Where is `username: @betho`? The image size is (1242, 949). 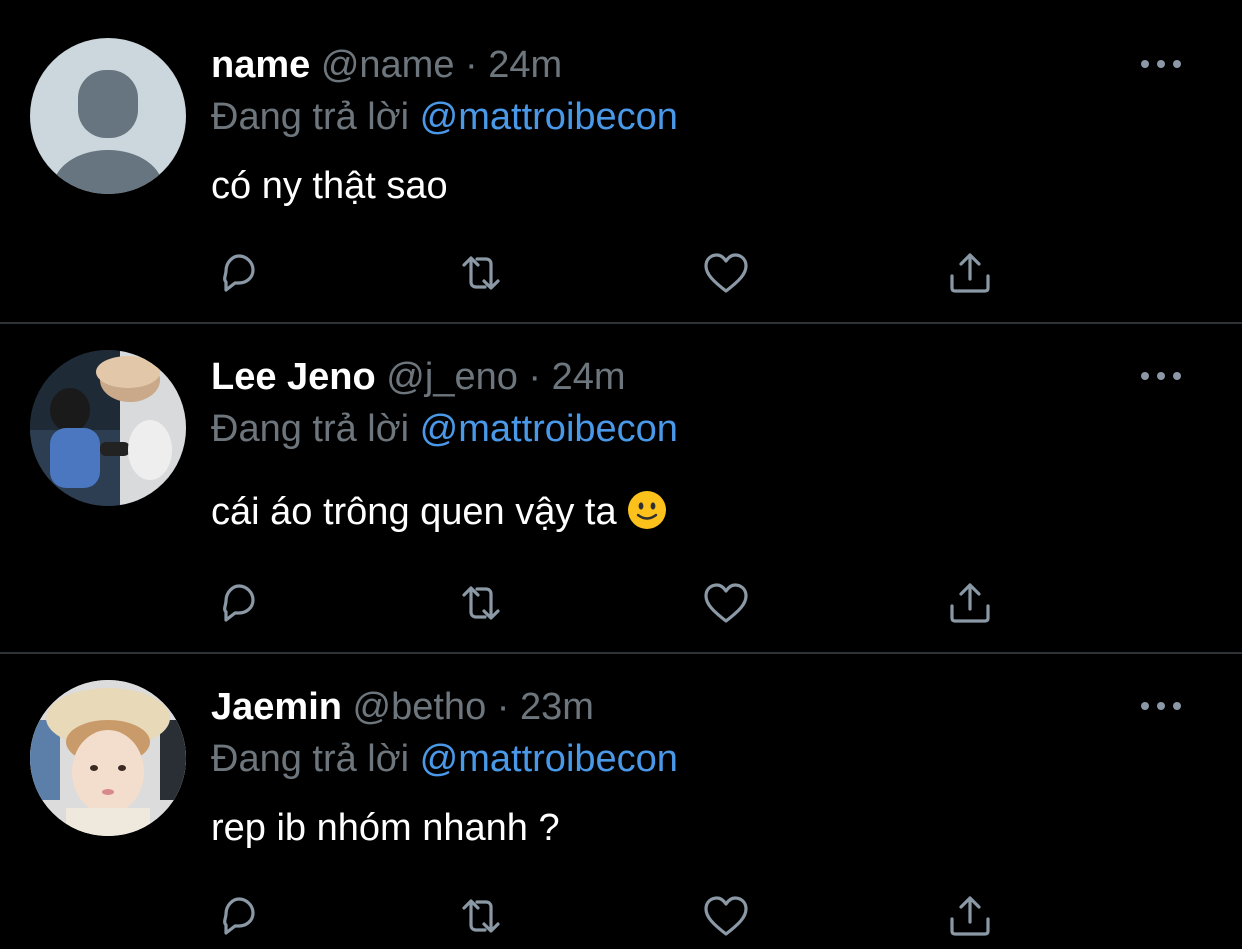
username: @betho is located at coordinates (420, 707).